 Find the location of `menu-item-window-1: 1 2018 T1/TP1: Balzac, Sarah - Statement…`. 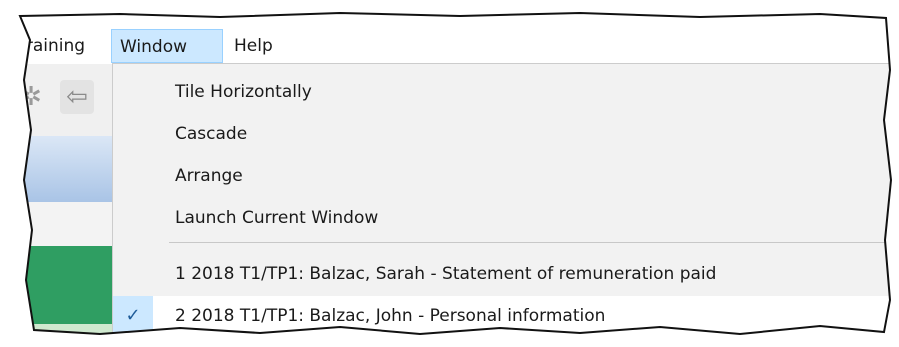

menu-item-window-1: 1 2018 T1/TP1: Balzac, Sarah - Statement… is located at coordinates (506, 274).